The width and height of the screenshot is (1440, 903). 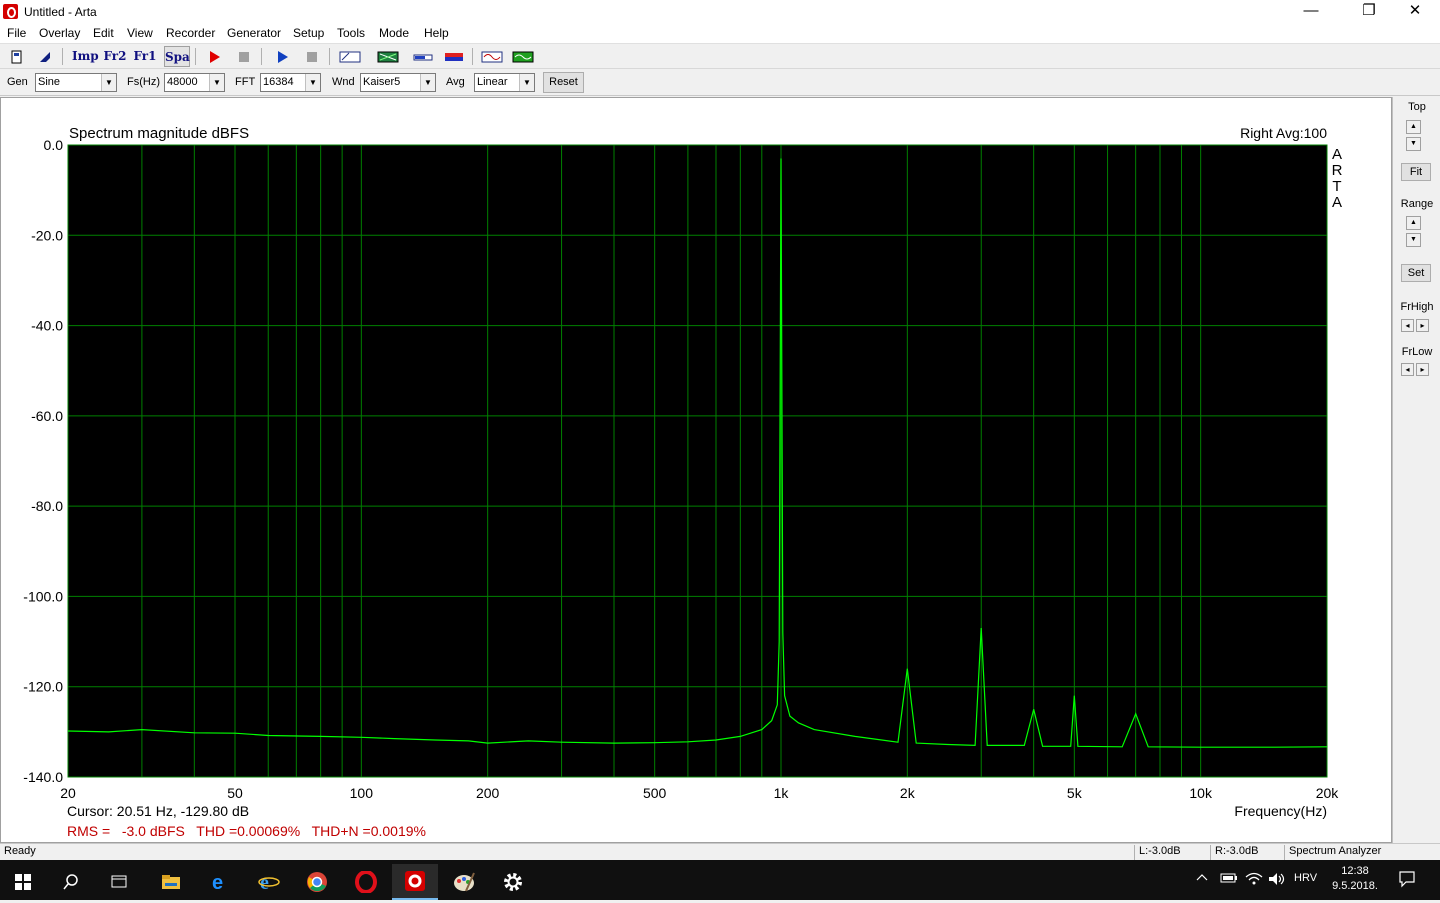 What do you see at coordinates (16, 56) in the screenshot?
I see `new-document-icon` at bounding box center [16, 56].